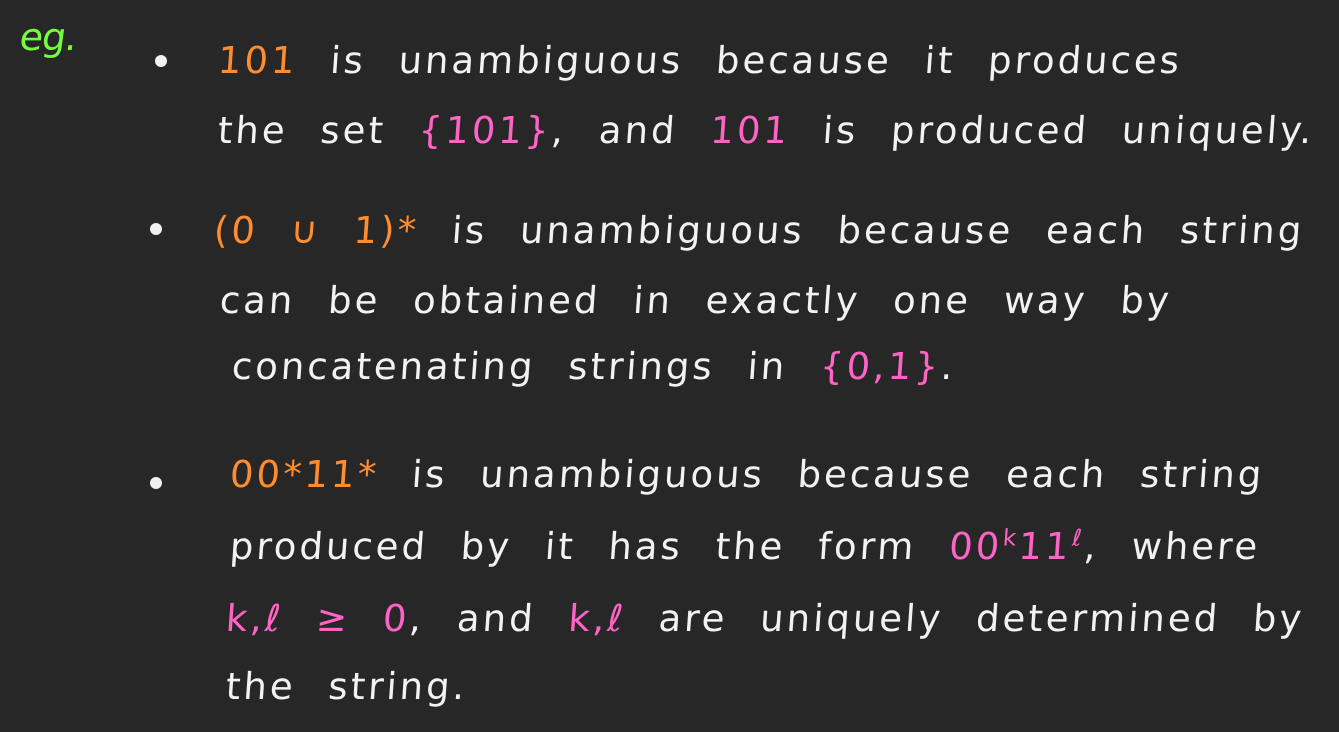 The height and width of the screenshot is (732, 1339). What do you see at coordinates (975, 546) in the screenshot?
I see `form-zero-zero: 00` at bounding box center [975, 546].